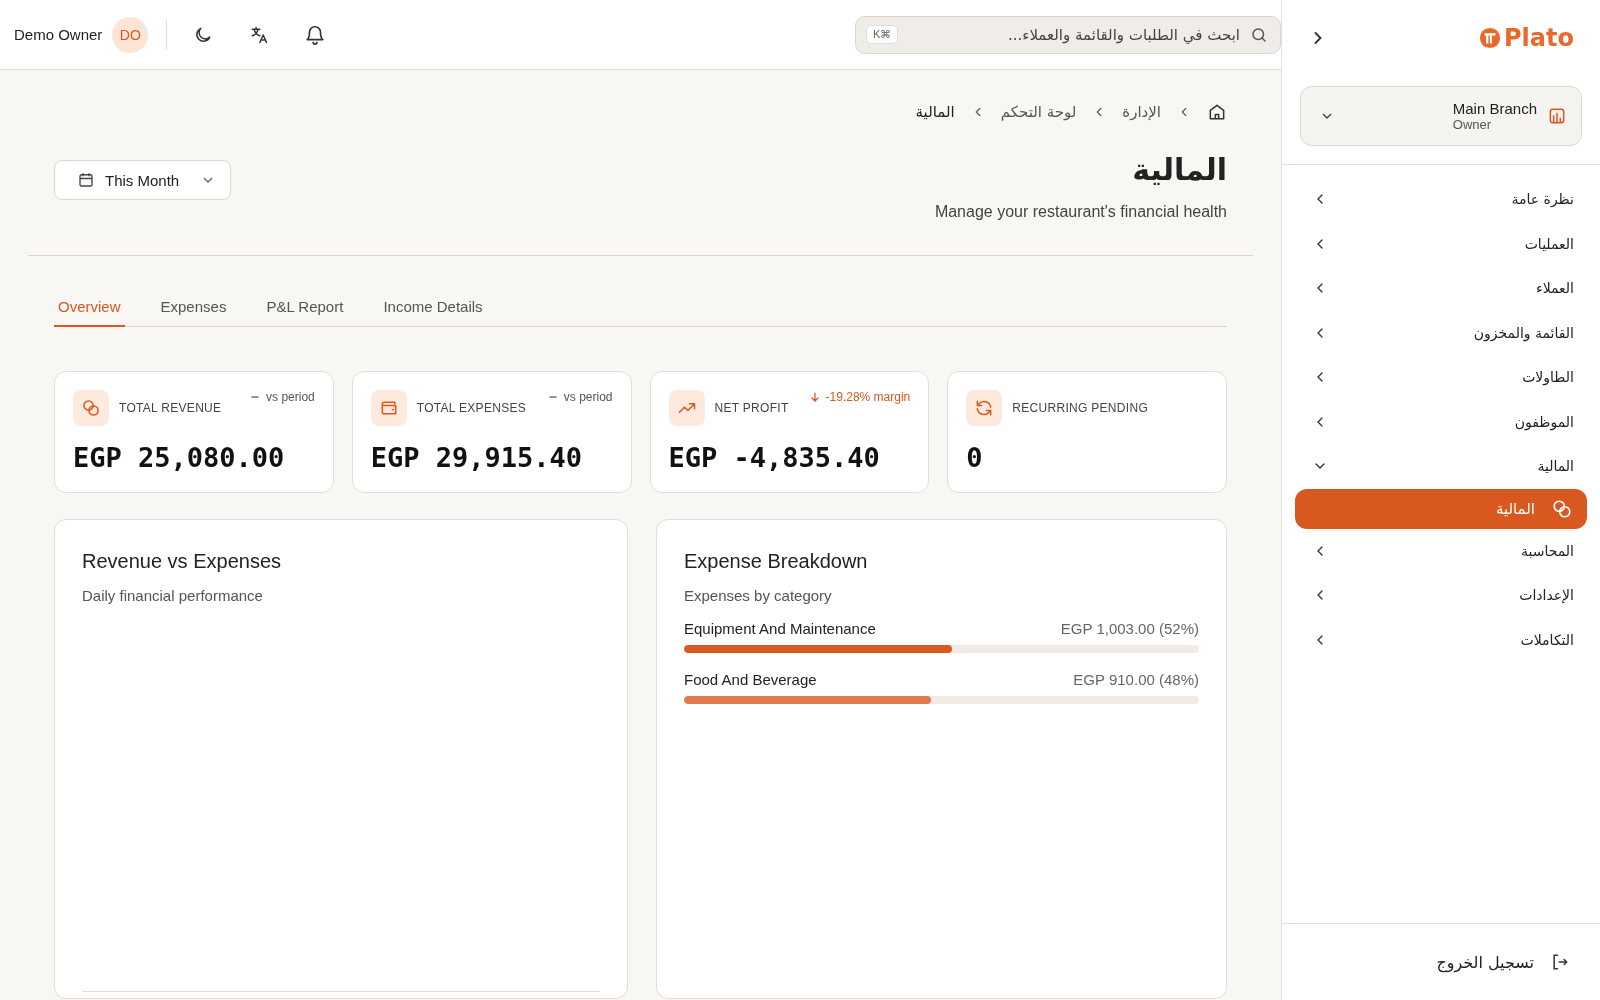  I want to click on tab: P&L Report, so click(305, 308).